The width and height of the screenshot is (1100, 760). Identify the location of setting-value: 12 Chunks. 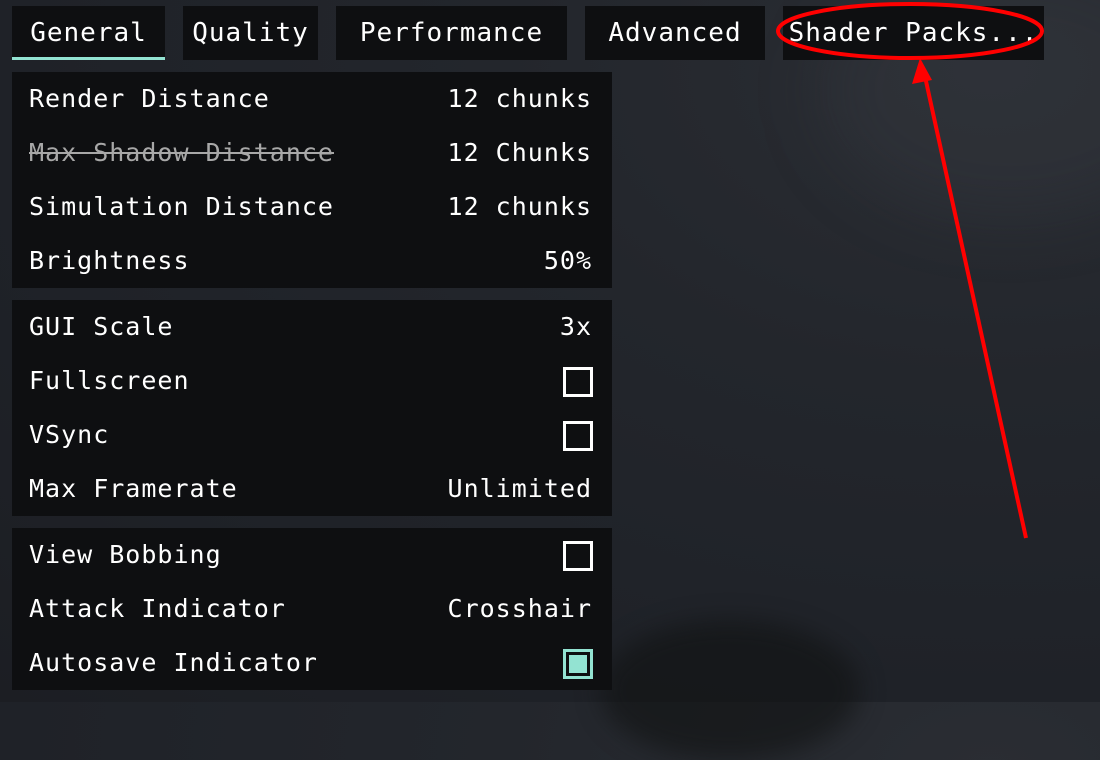
(519, 152).